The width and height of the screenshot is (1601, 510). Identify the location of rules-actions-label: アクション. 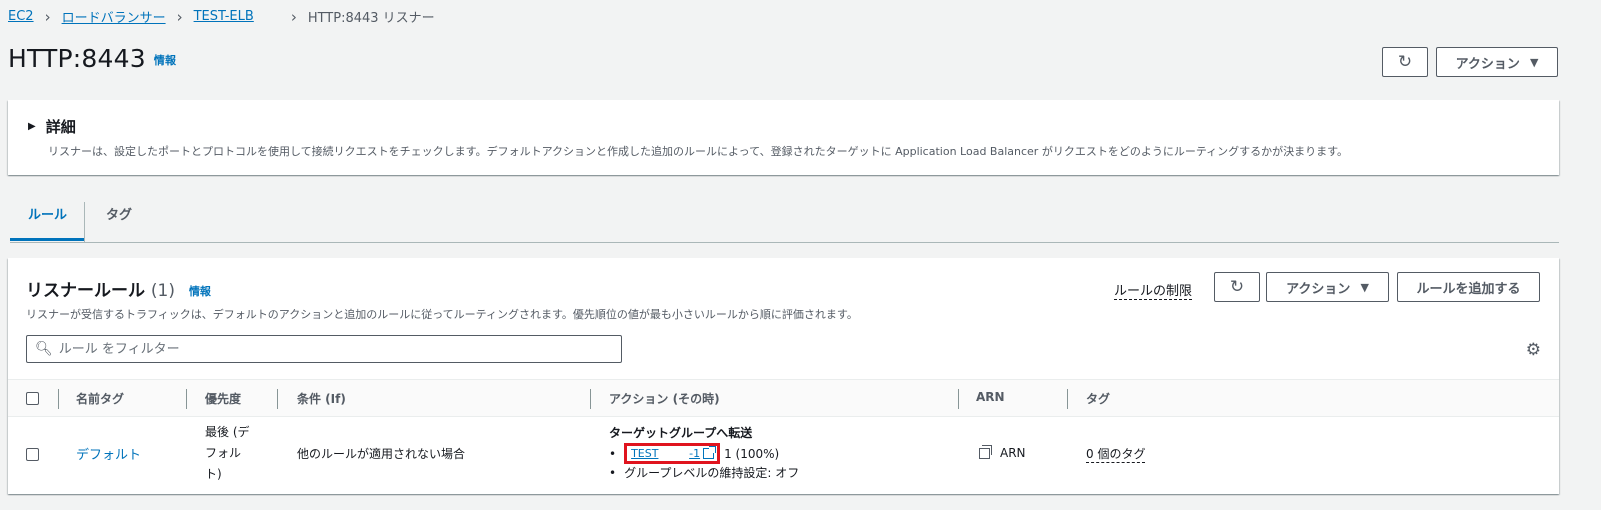
(1318, 289).